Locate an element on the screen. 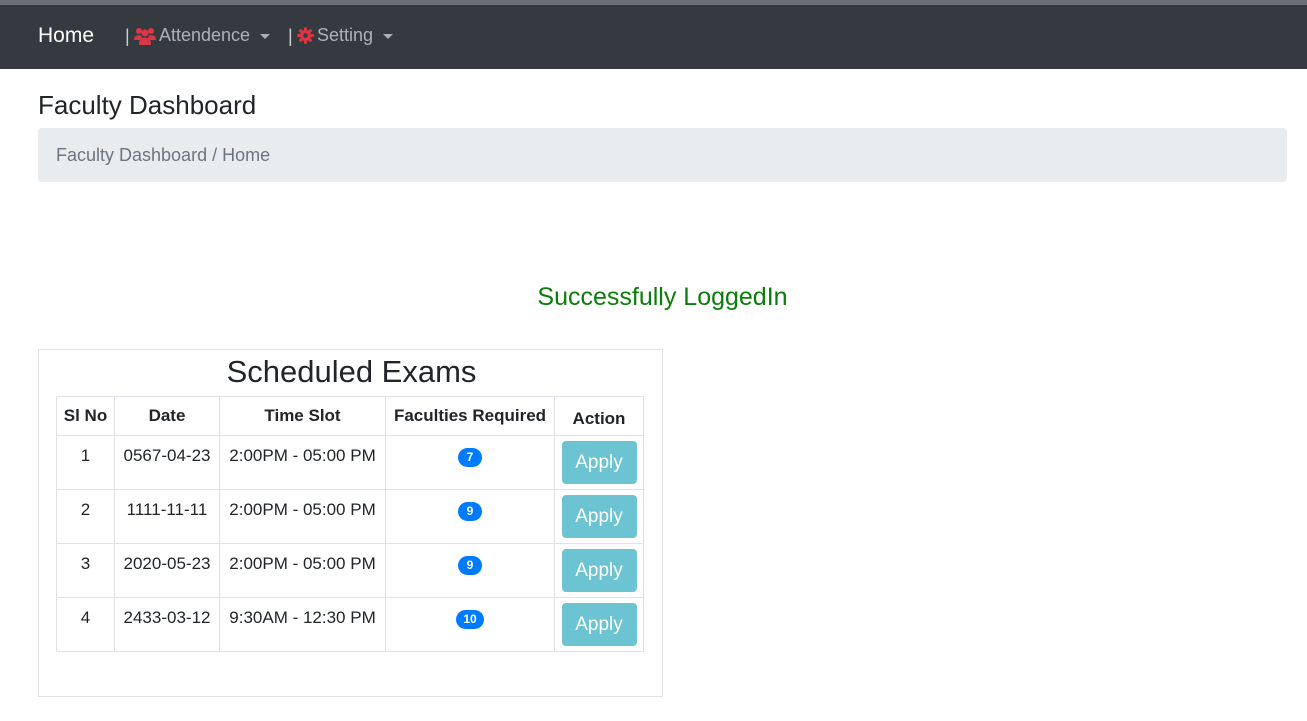 This screenshot has width=1307, height=721. table-row: 2 1111-11-11 2:00PM - 05:00 PM 9 Apply is located at coordinates (350, 516).